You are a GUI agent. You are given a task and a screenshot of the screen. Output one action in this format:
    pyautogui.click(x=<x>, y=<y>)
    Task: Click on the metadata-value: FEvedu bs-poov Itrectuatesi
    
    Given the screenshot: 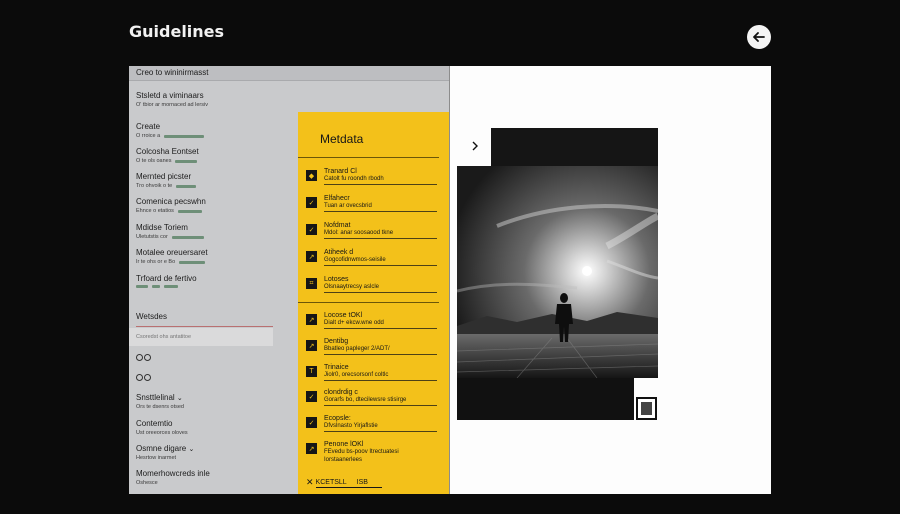 What is the action you would take?
    pyautogui.click(x=361, y=452)
    